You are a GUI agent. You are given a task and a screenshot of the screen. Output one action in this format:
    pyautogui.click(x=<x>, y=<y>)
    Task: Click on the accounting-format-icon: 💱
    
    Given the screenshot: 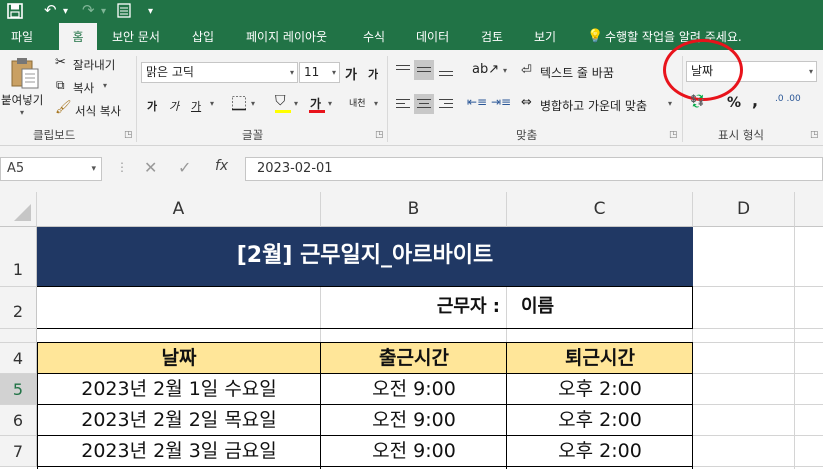 What is the action you would take?
    pyautogui.click(x=697, y=101)
    